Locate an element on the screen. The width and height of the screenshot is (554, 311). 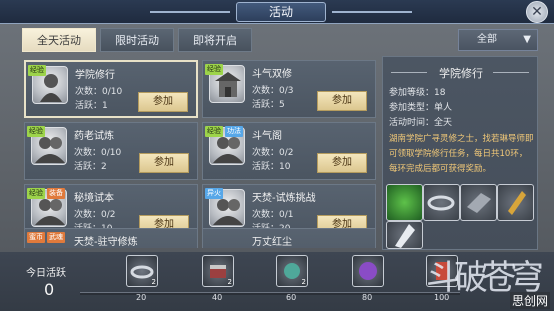
tab-bar: 全天活动 限时活动 即将开启 is located at coordinates (137, 40).